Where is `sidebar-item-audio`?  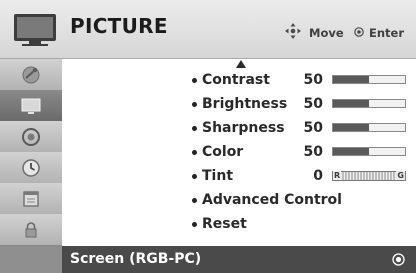
sidebar-item-audio is located at coordinates (31, 137).